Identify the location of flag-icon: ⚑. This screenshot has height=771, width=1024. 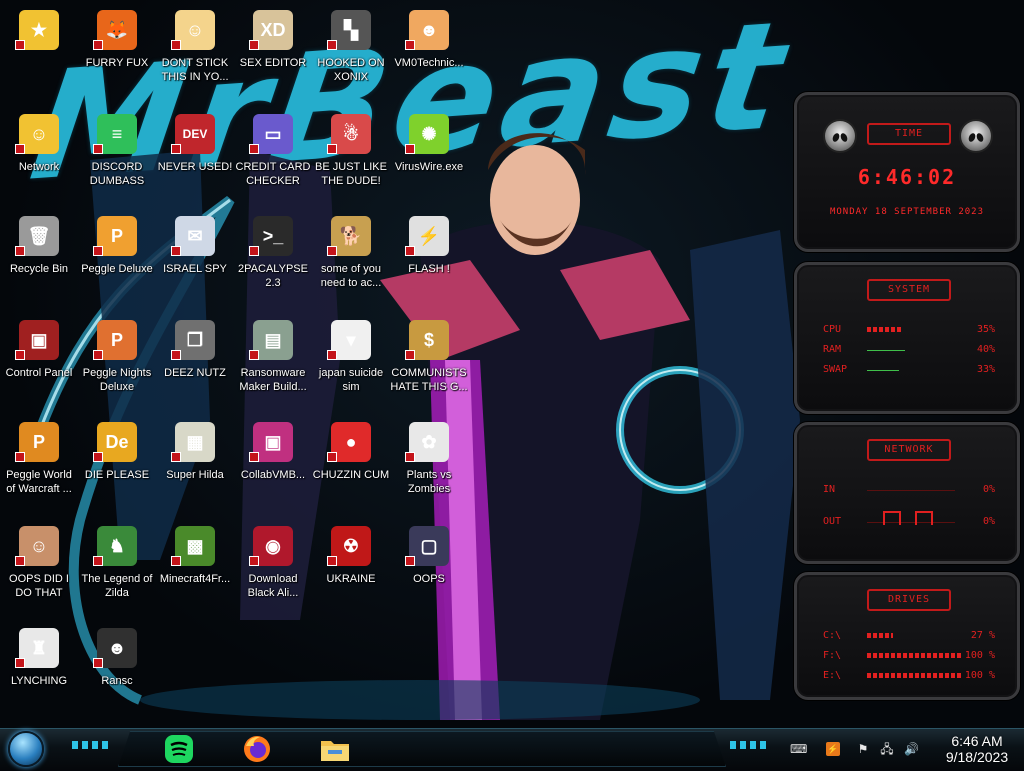
(863, 749).